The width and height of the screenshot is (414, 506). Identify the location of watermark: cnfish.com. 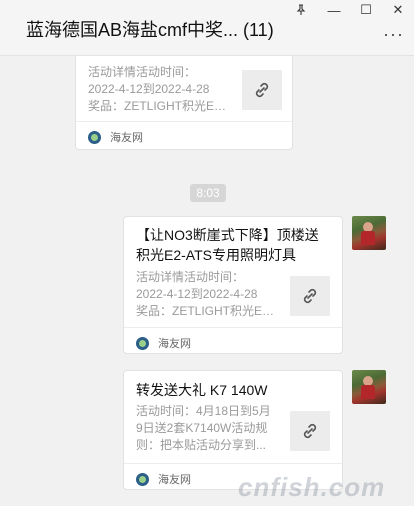
(312, 487).